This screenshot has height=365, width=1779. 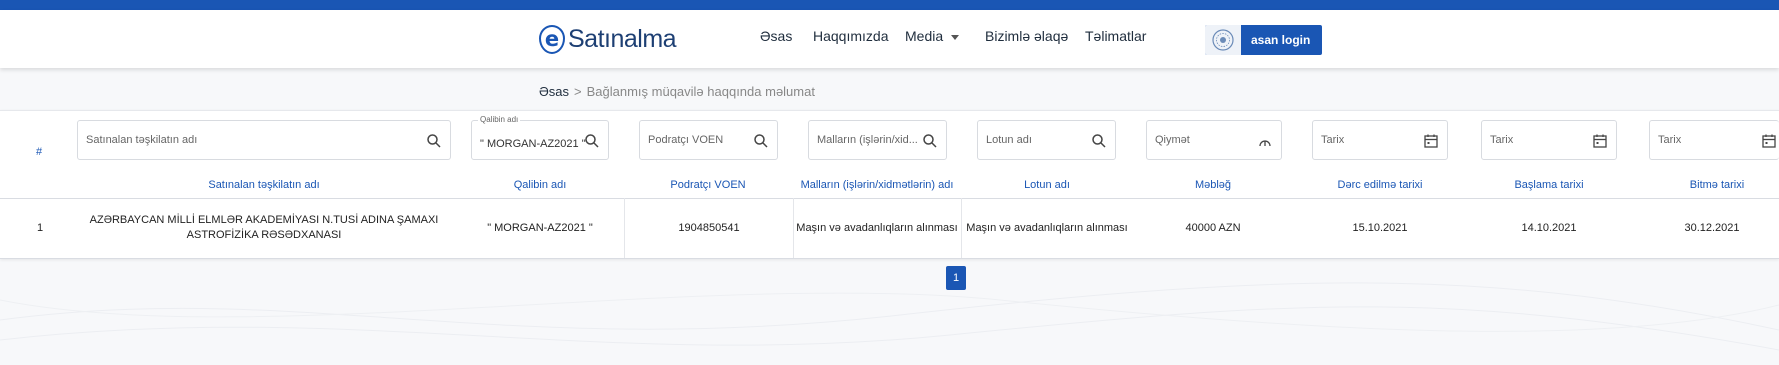 What do you see at coordinates (39, 152) in the screenshot?
I see `index-column-header: #` at bounding box center [39, 152].